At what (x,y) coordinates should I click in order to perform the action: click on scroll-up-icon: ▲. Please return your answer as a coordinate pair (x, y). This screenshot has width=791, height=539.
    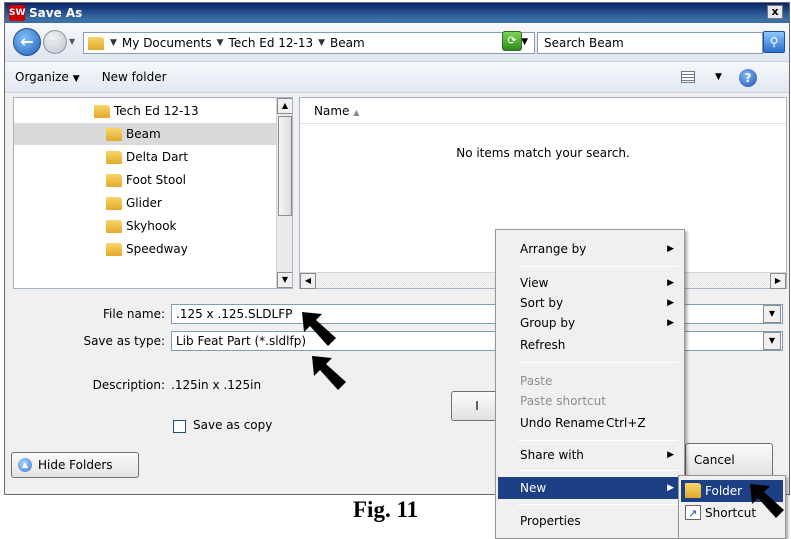
    Looking at the image, I should click on (284, 106).